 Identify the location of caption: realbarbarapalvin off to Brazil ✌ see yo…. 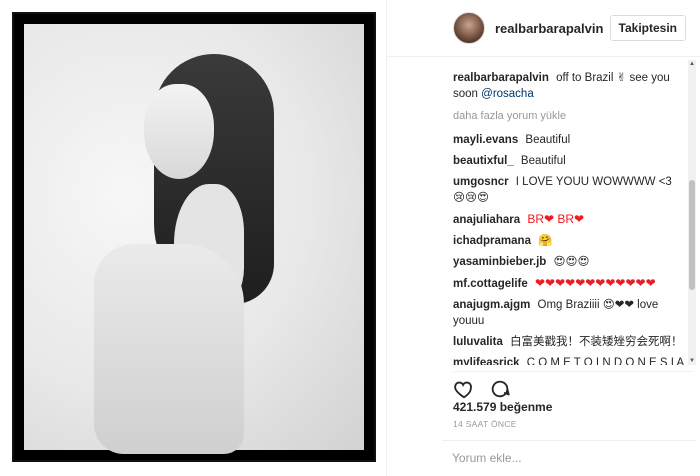
(570, 86).